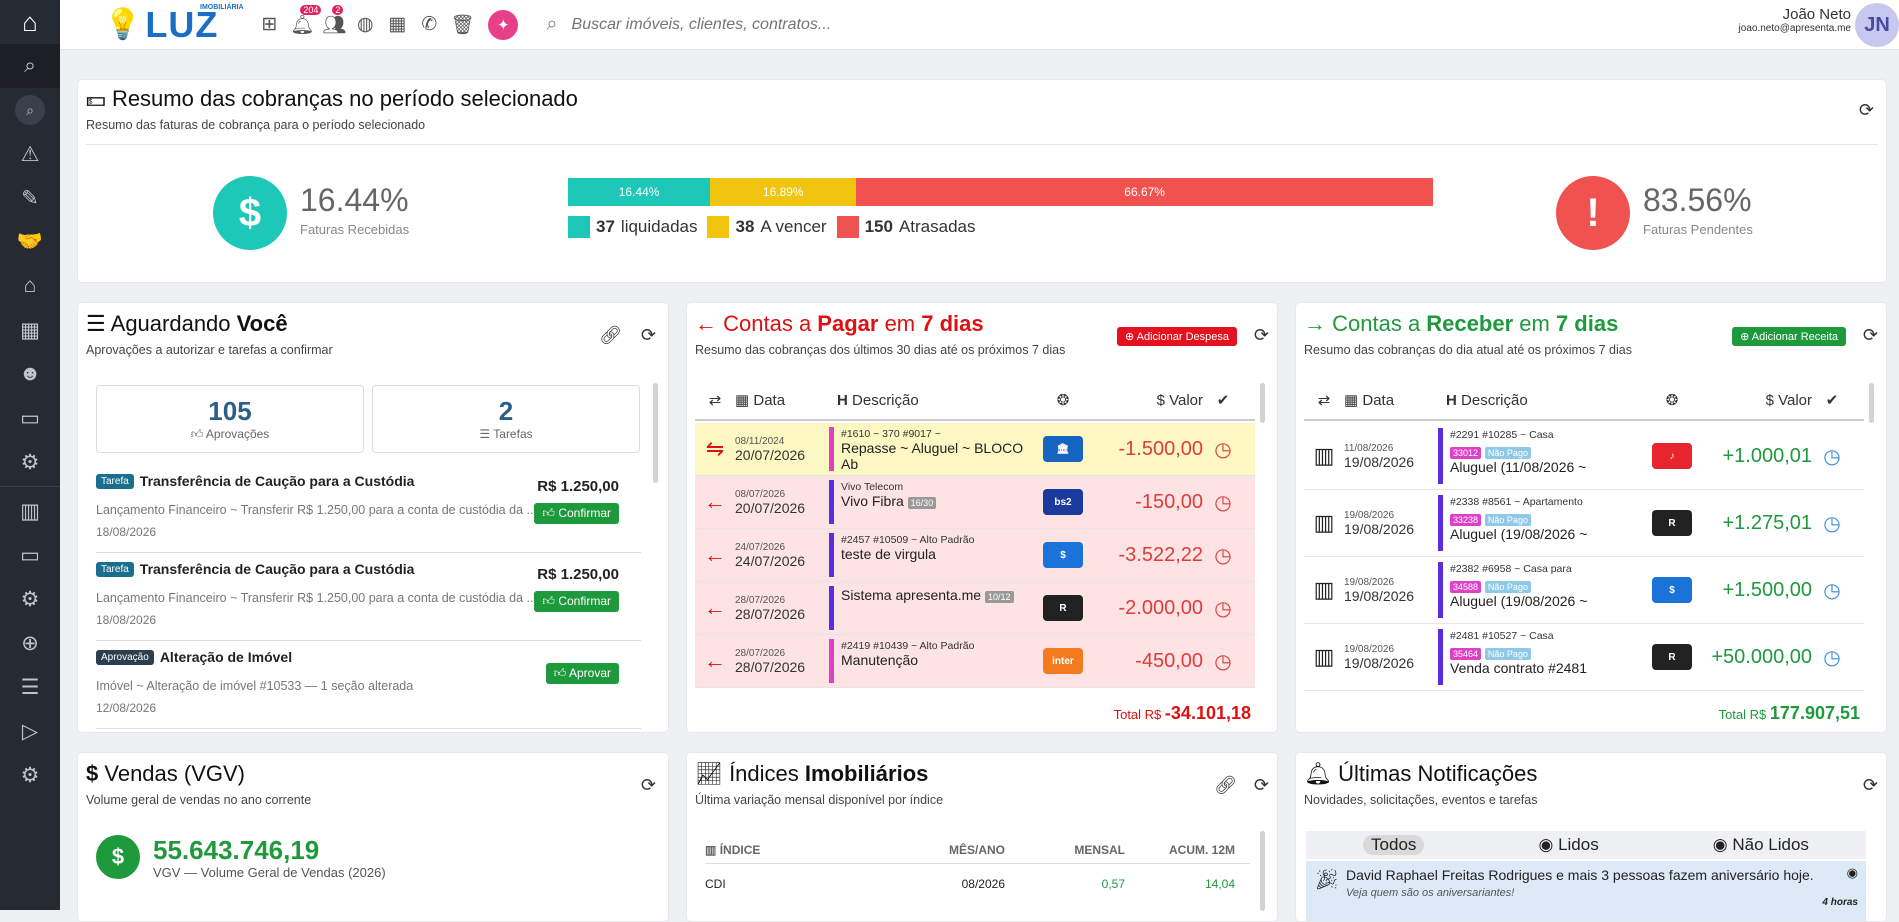  Describe the element at coordinates (230, 411) in the screenshot. I see `aprovacoes-count: 105` at that location.